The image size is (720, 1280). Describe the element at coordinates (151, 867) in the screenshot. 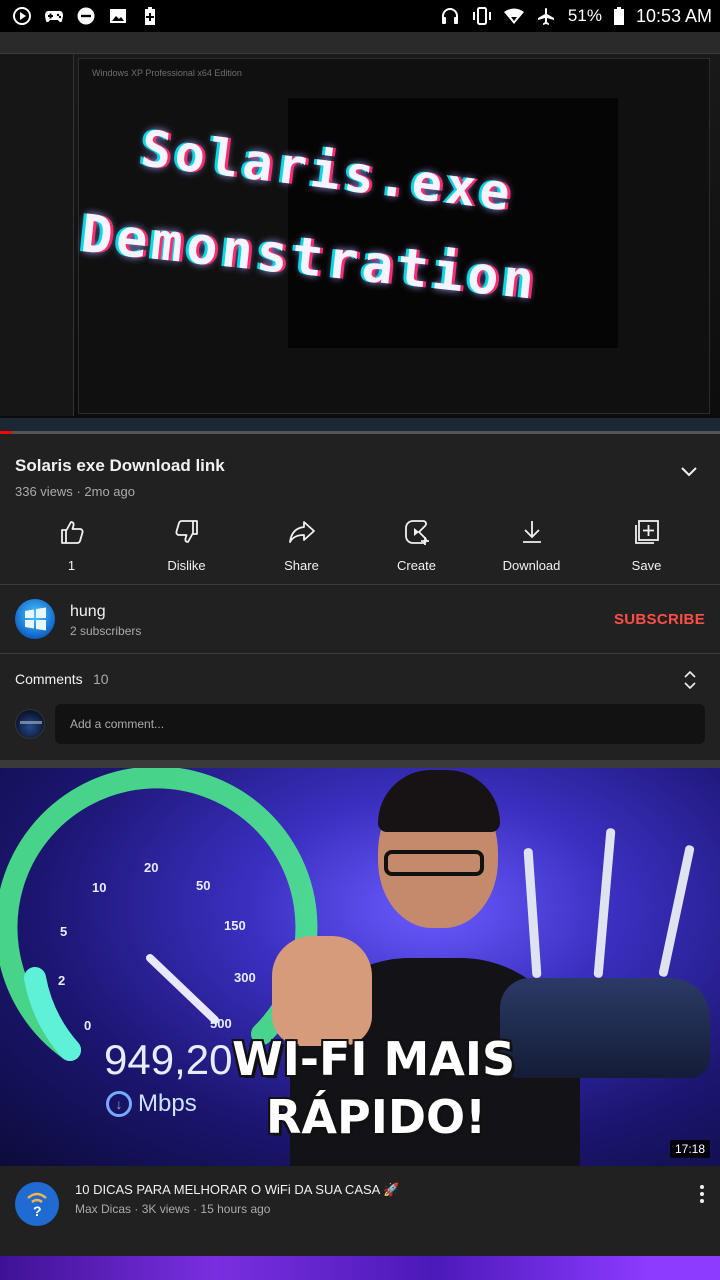

I see `gauge-tick-label: 20` at that location.